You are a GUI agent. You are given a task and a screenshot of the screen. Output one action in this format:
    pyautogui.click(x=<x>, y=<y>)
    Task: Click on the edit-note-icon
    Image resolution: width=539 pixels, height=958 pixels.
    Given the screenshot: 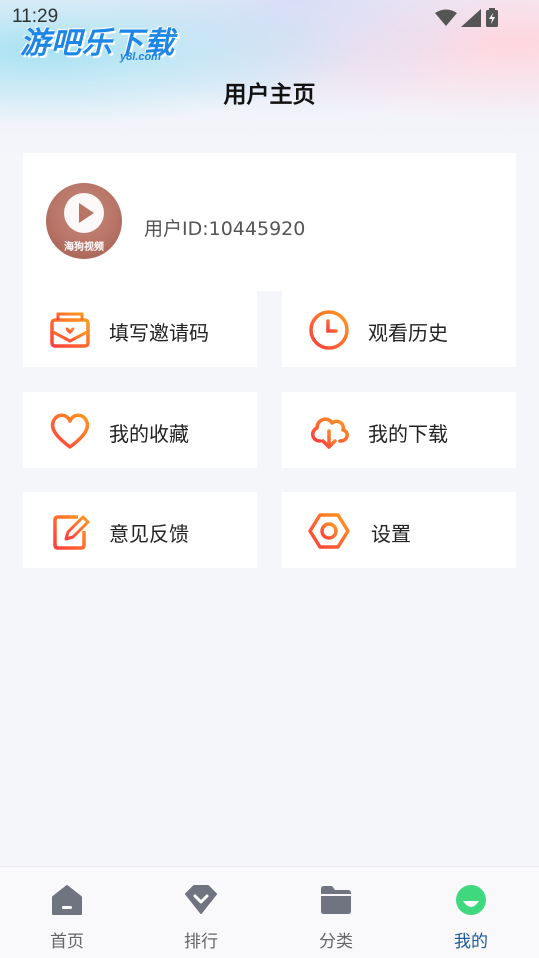 What is the action you would take?
    pyautogui.click(x=71, y=532)
    